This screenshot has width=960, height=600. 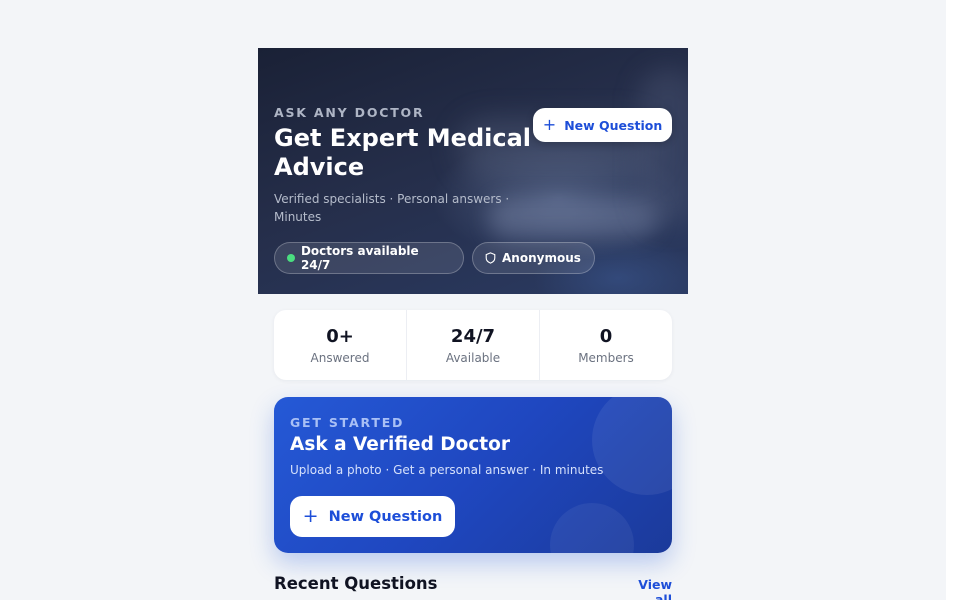 What do you see at coordinates (663, 148) in the screenshot?
I see `hero-background-image-detail` at bounding box center [663, 148].